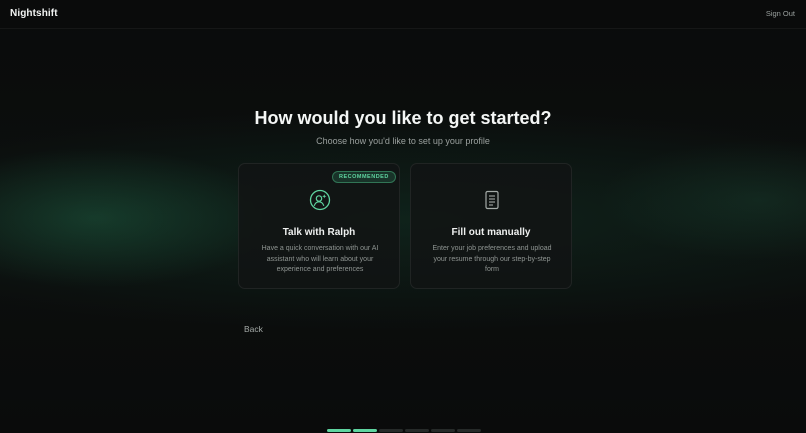  I want to click on top-bar: Nightshift Sign Out, so click(403, 14).